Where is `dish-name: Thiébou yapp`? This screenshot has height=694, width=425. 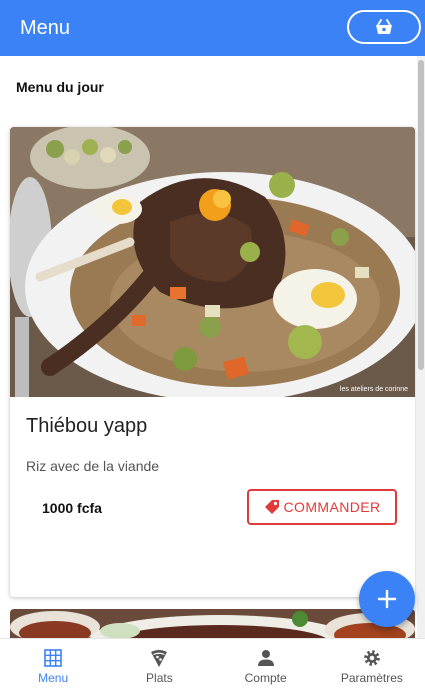 dish-name: Thiébou yapp is located at coordinates (87, 426).